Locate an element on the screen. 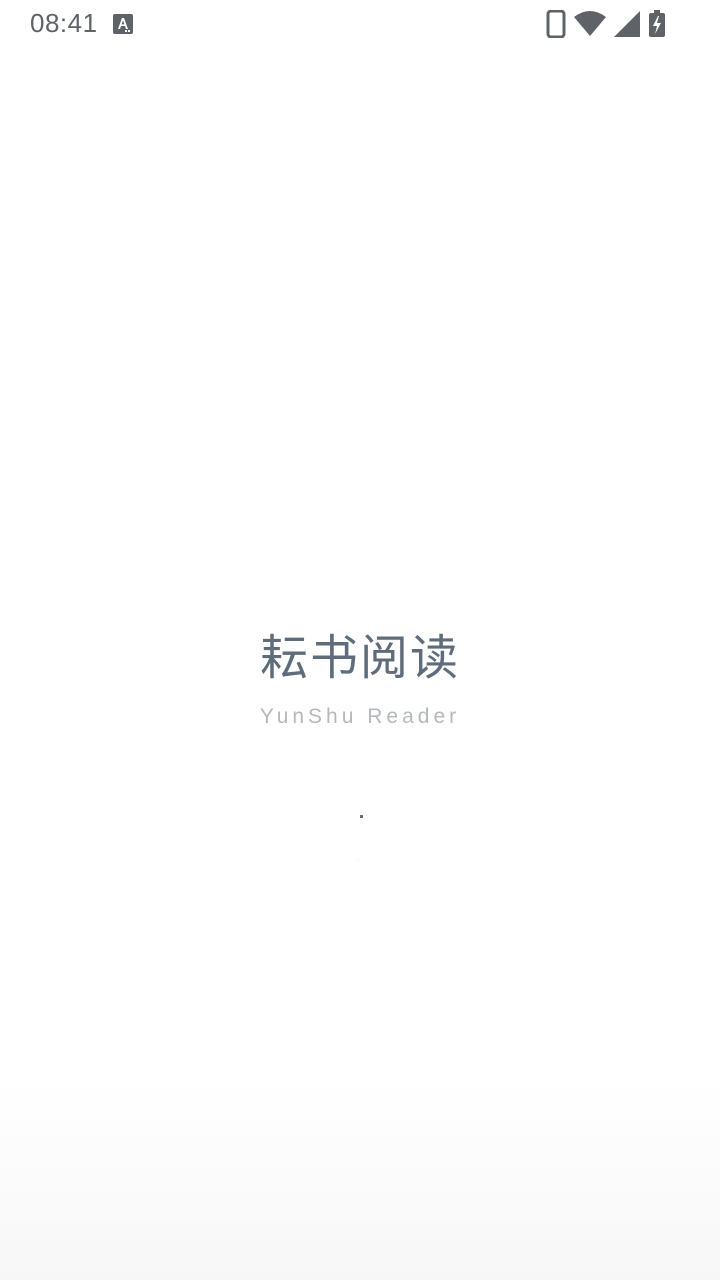 This screenshot has width=720, height=1280. phone-icon is located at coordinates (556, 24).